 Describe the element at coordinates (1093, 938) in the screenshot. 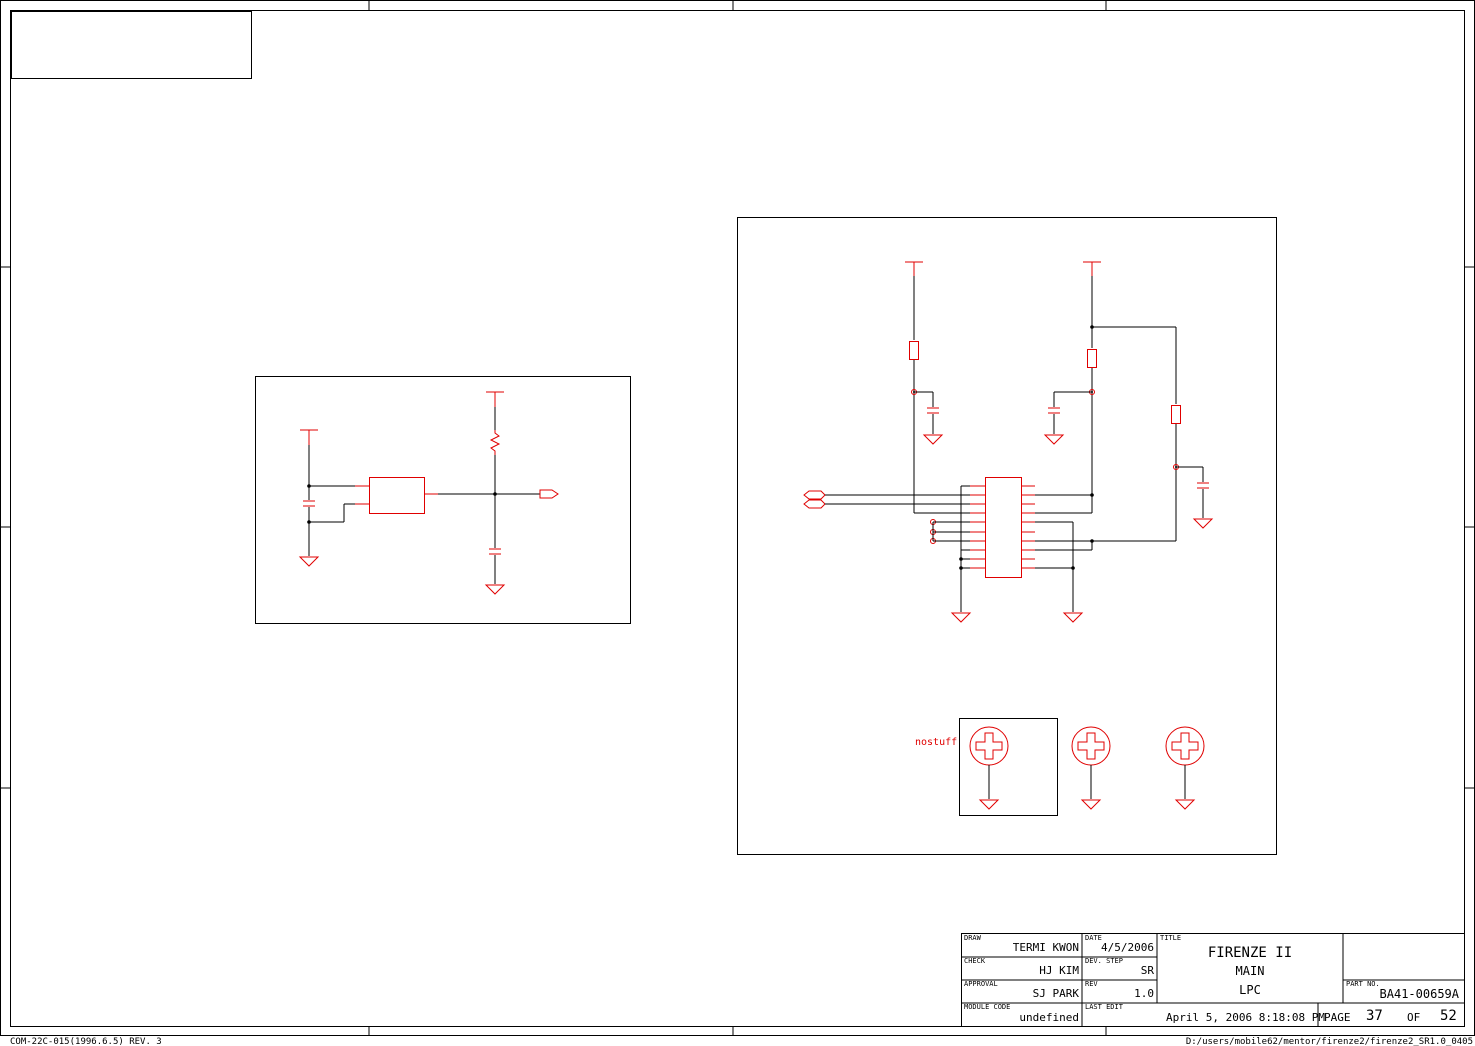

I see `date-label: DATE` at that location.